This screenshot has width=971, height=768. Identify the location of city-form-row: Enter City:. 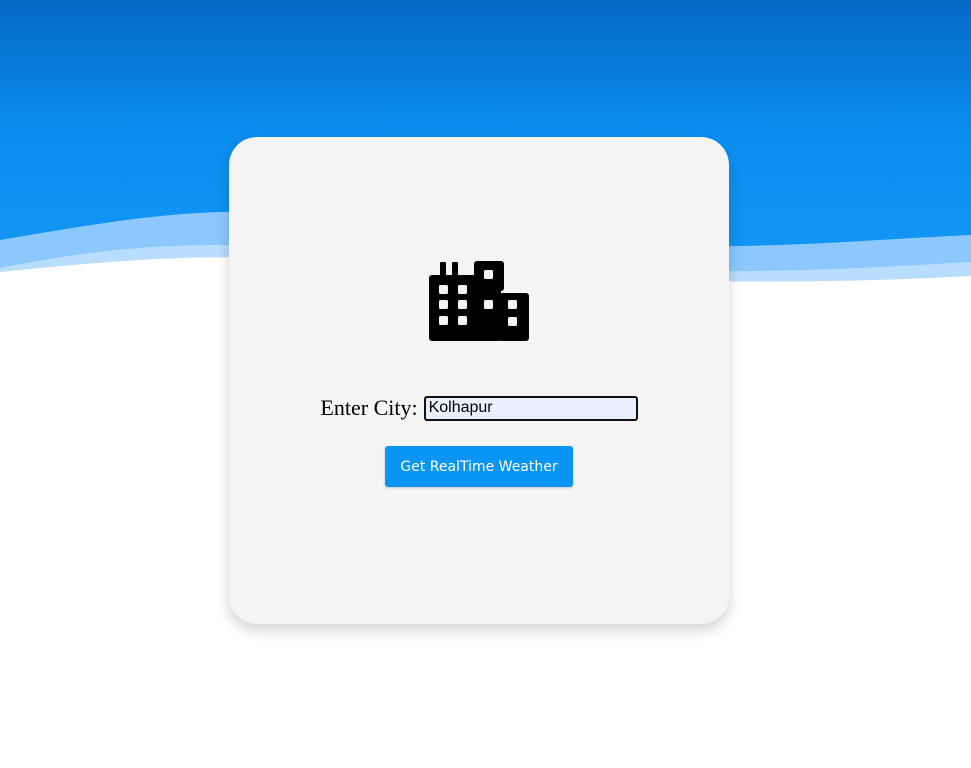
(479, 408).